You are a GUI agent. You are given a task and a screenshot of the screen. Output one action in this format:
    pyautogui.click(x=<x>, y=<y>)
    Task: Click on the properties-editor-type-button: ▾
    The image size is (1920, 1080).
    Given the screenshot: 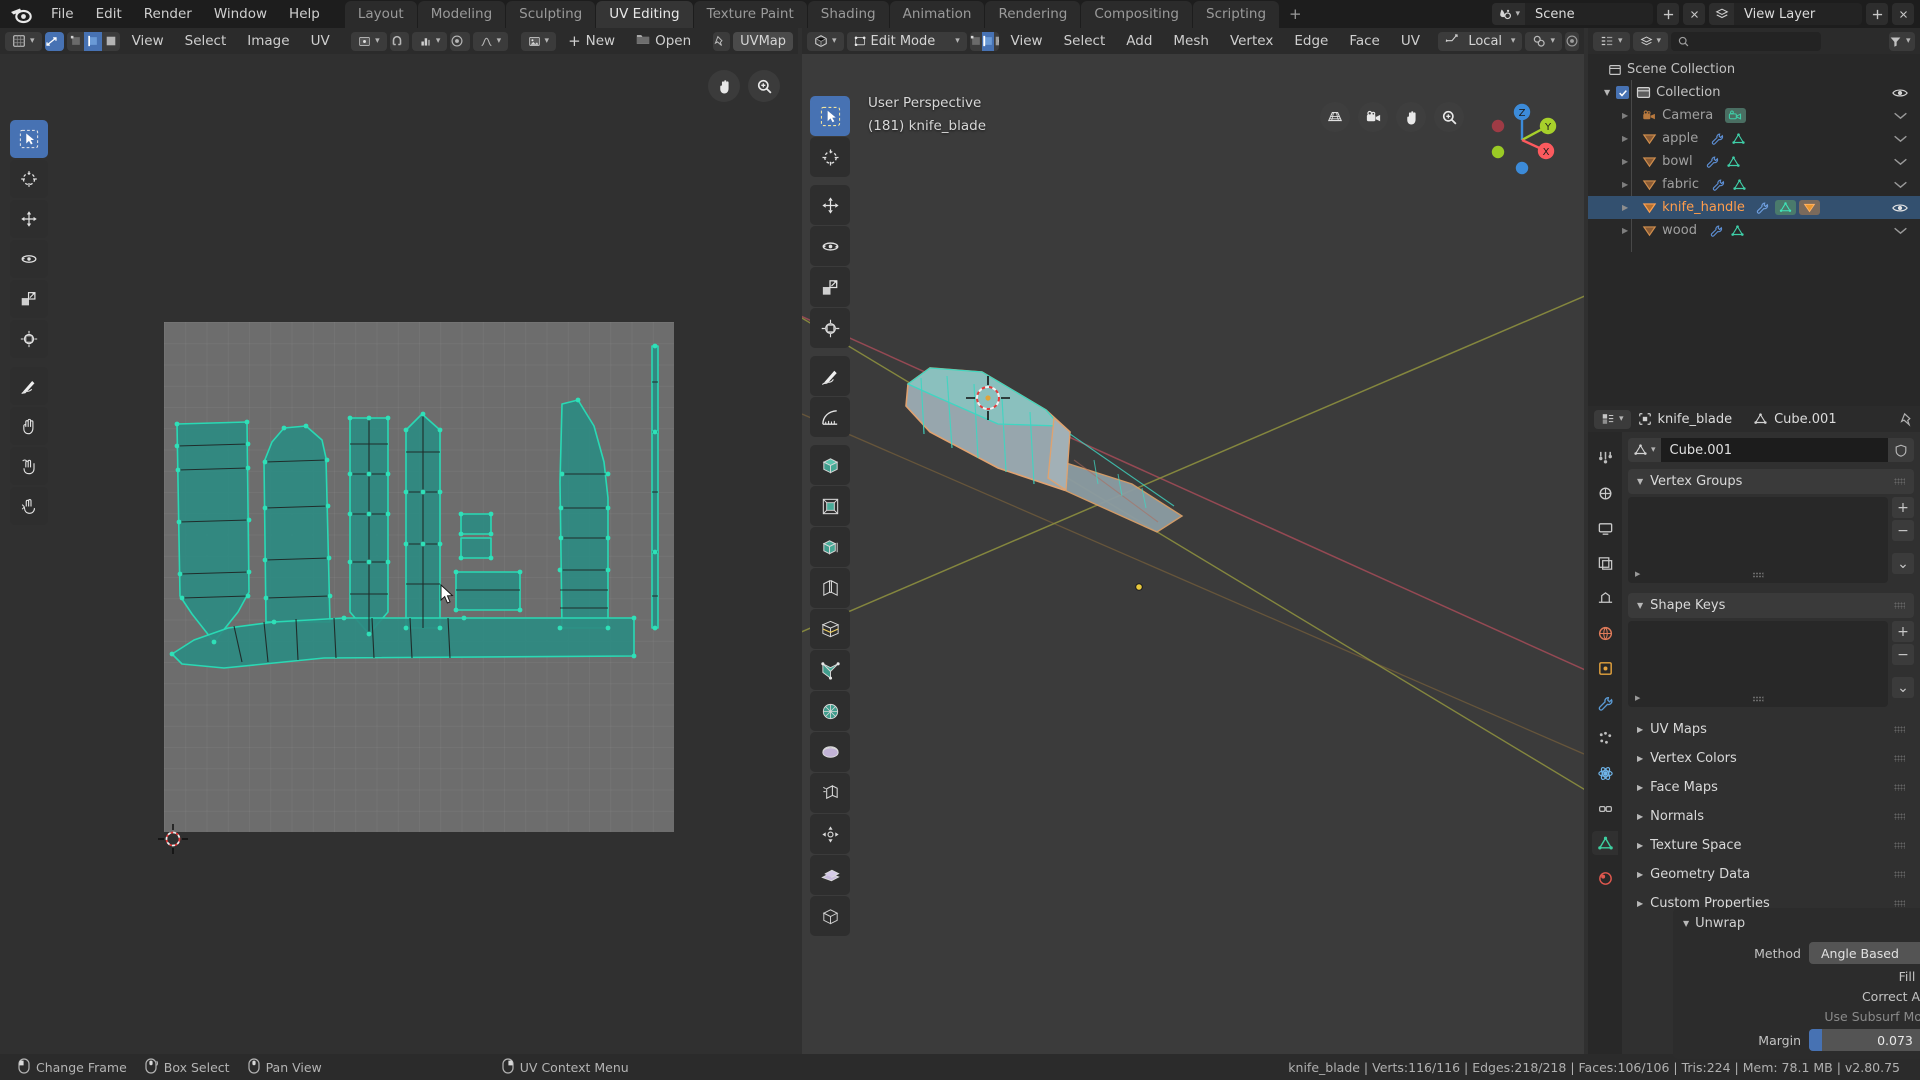 What is the action you would take?
    pyautogui.click(x=1612, y=419)
    